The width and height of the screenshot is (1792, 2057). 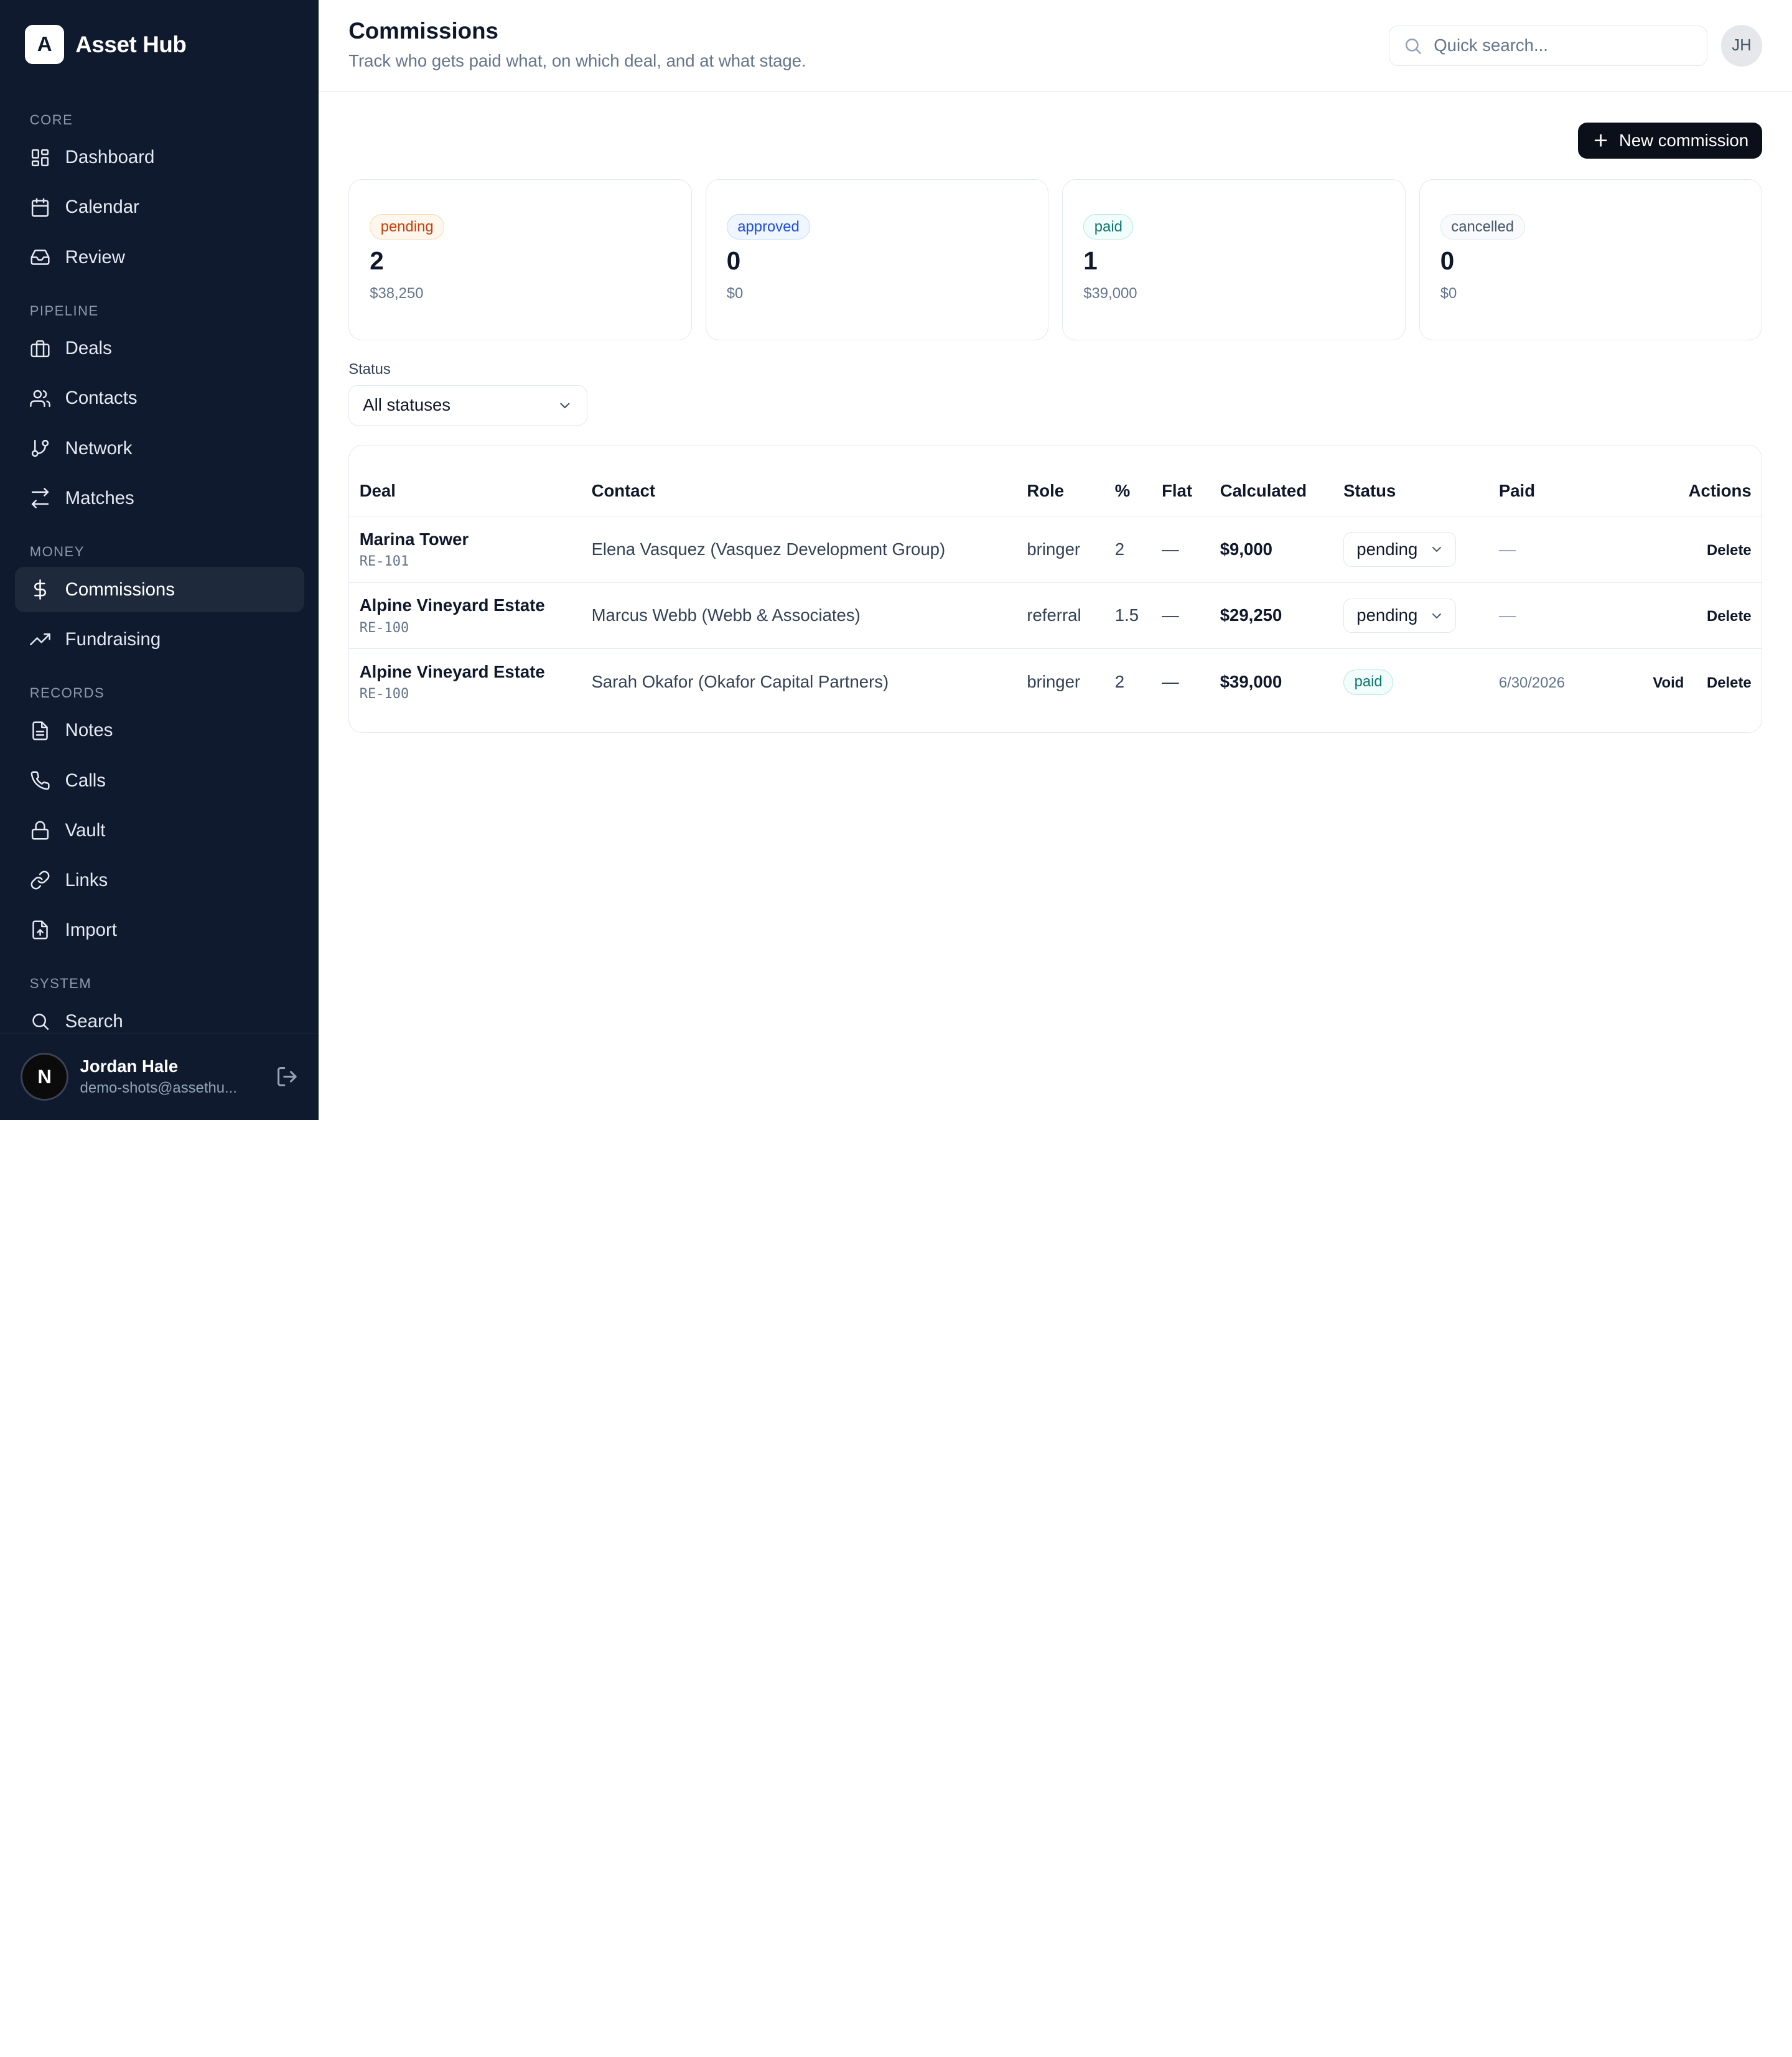 I want to click on card-amount: $0, so click(x=735, y=293).